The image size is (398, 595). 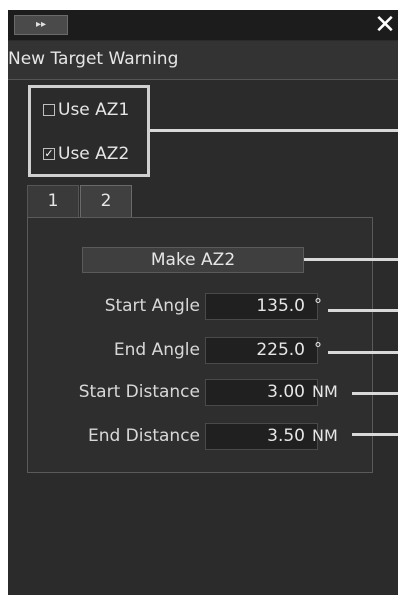 I want to click on start-distance-label: Start Distance, so click(x=139, y=392).